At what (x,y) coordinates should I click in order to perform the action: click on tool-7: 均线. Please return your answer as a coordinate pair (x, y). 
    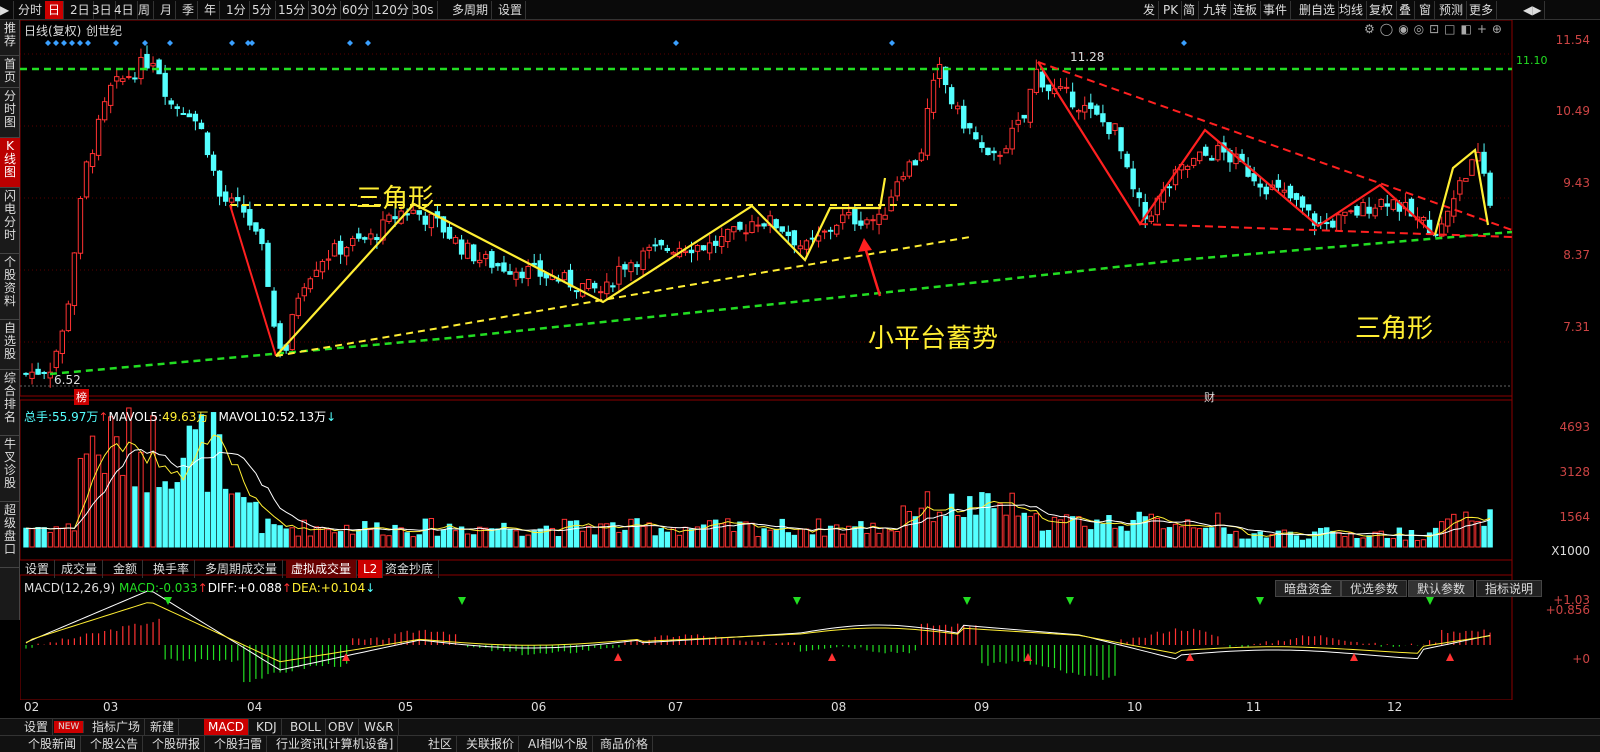
    Looking at the image, I should click on (1352, 10).